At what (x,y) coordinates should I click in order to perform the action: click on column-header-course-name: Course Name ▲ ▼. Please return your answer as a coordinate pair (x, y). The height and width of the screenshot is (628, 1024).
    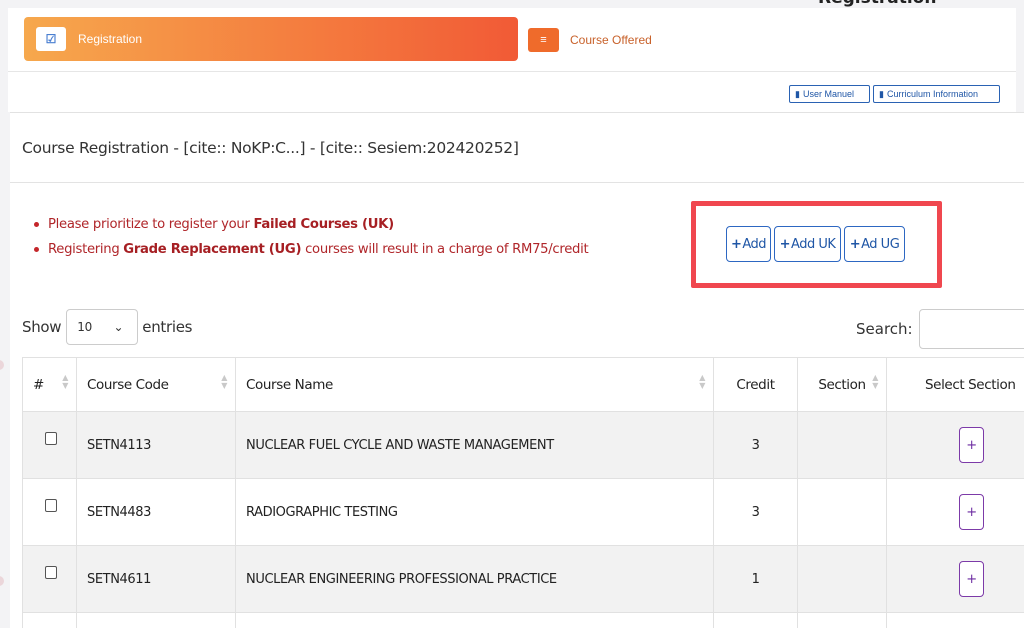
    Looking at the image, I should click on (474, 384).